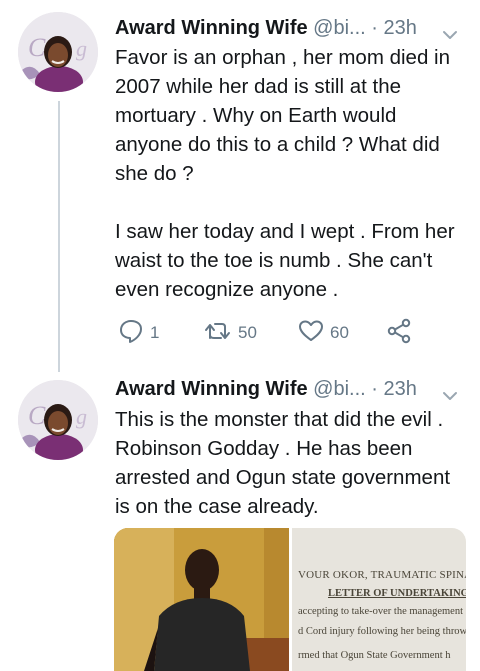 The width and height of the screenshot is (480, 671). Describe the element at coordinates (311, 333) in the screenshot. I see `heart-icon` at that location.